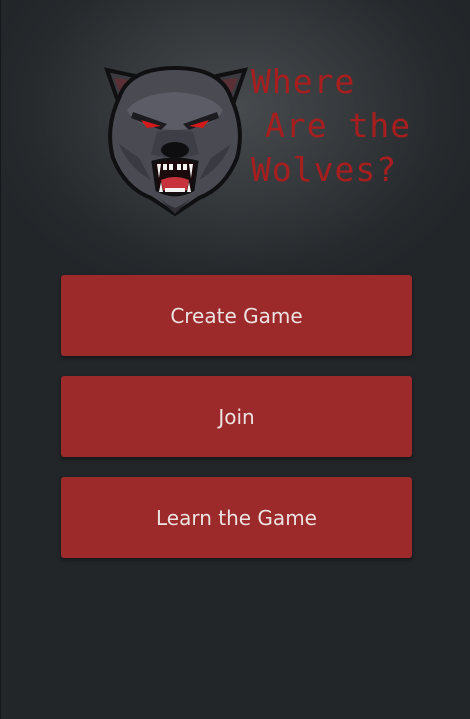  What do you see at coordinates (303, 81) in the screenshot?
I see `game-title-line-1: Where` at bounding box center [303, 81].